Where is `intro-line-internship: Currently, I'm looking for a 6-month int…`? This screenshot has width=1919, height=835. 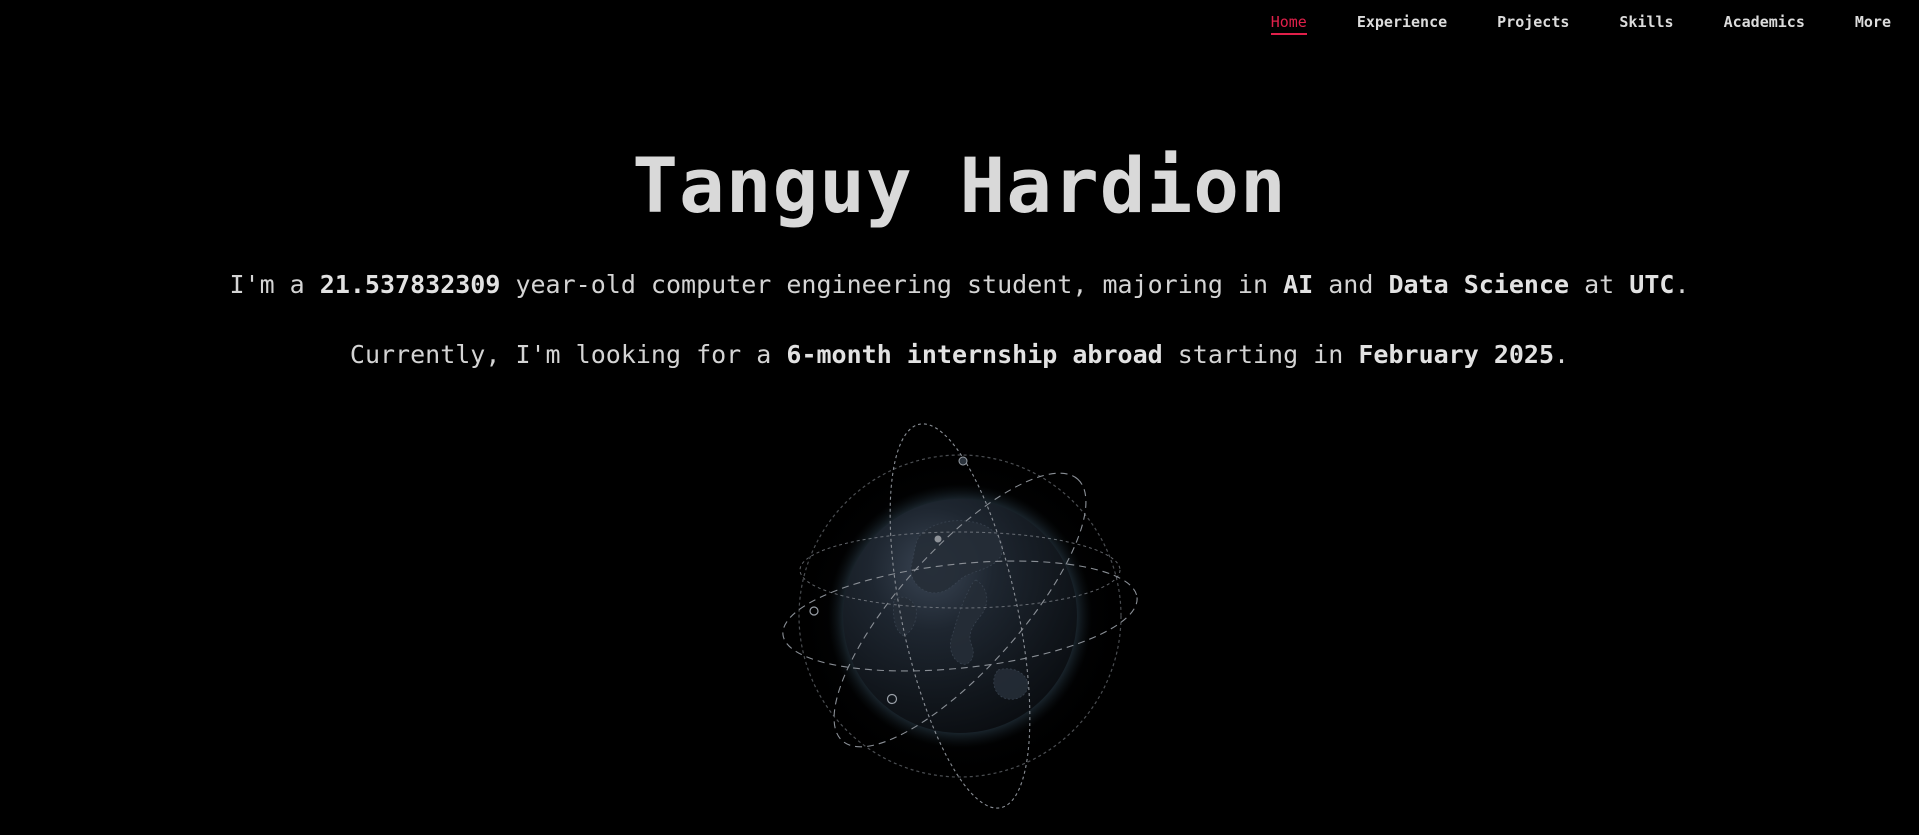
intro-line-internship: Currently, I'm looking for a 6-month int… is located at coordinates (959, 355).